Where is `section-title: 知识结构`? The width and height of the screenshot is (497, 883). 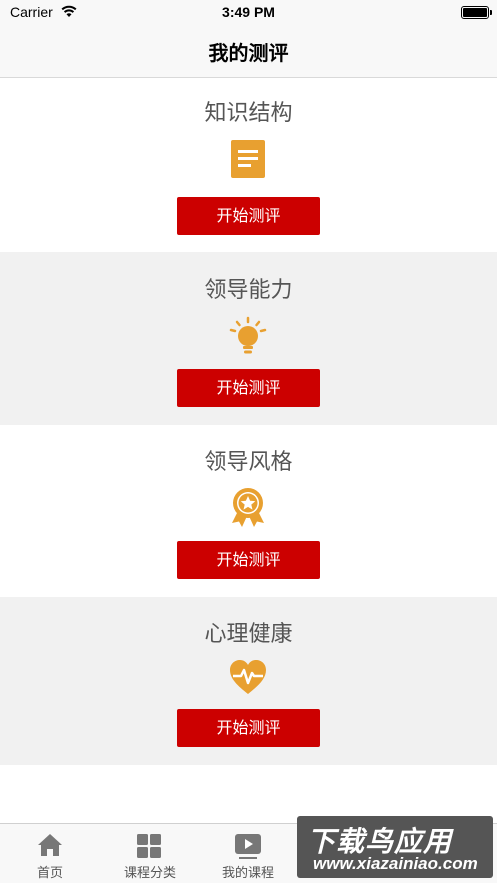 section-title: 知识结构 is located at coordinates (248, 113).